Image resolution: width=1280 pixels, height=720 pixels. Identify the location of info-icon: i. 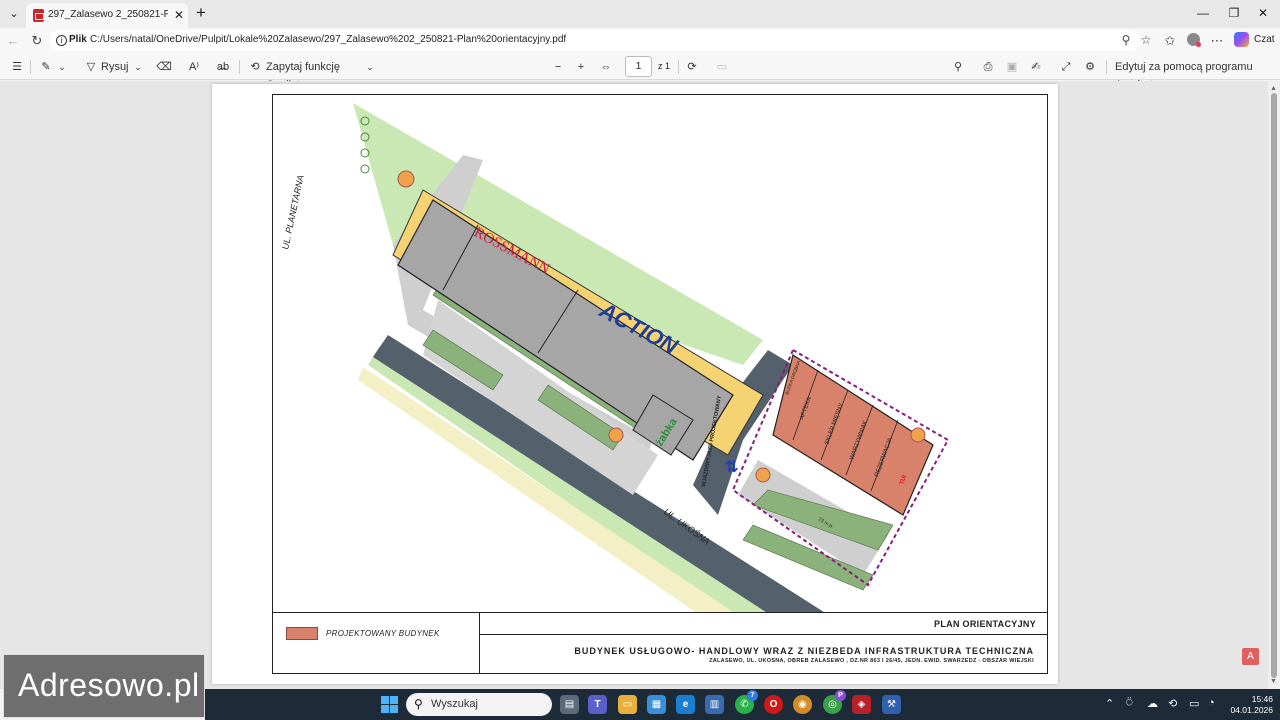
(61, 40).